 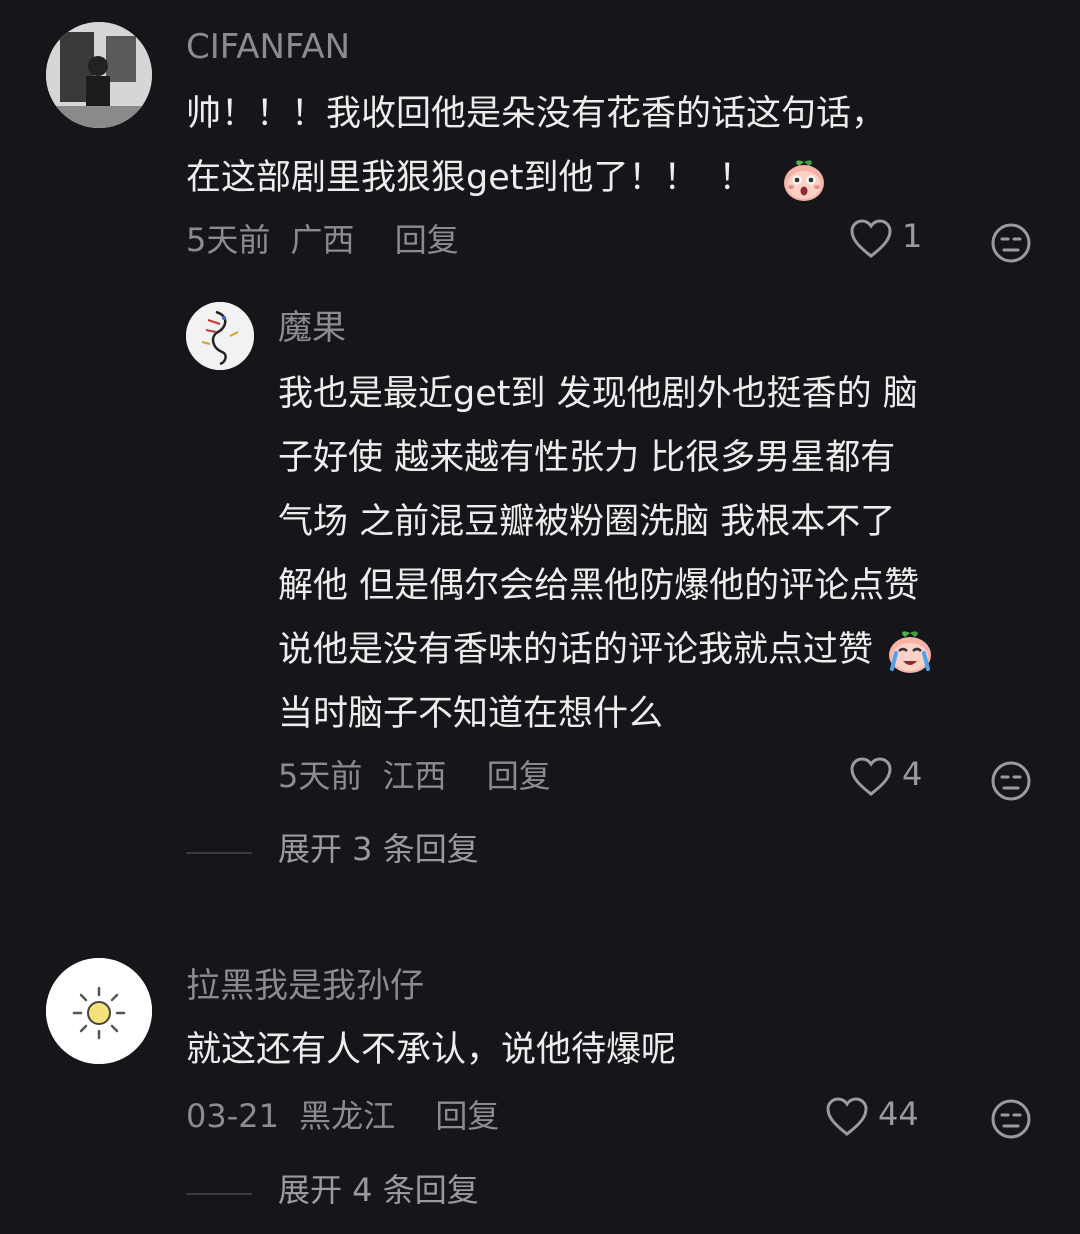 What do you see at coordinates (536, 114) in the screenshot?
I see `comment-text-line: 帅！！！我收回他是朵没有花香的话这句话，` at bounding box center [536, 114].